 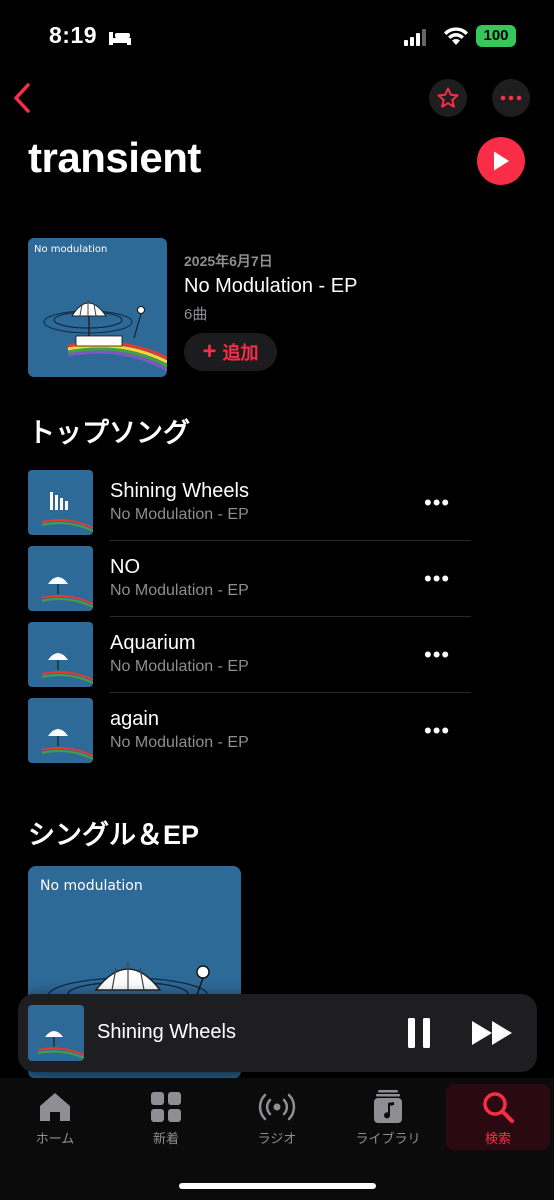 What do you see at coordinates (109, 430) in the screenshot?
I see `top-songs-heading: トップソング` at bounding box center [109, 430].